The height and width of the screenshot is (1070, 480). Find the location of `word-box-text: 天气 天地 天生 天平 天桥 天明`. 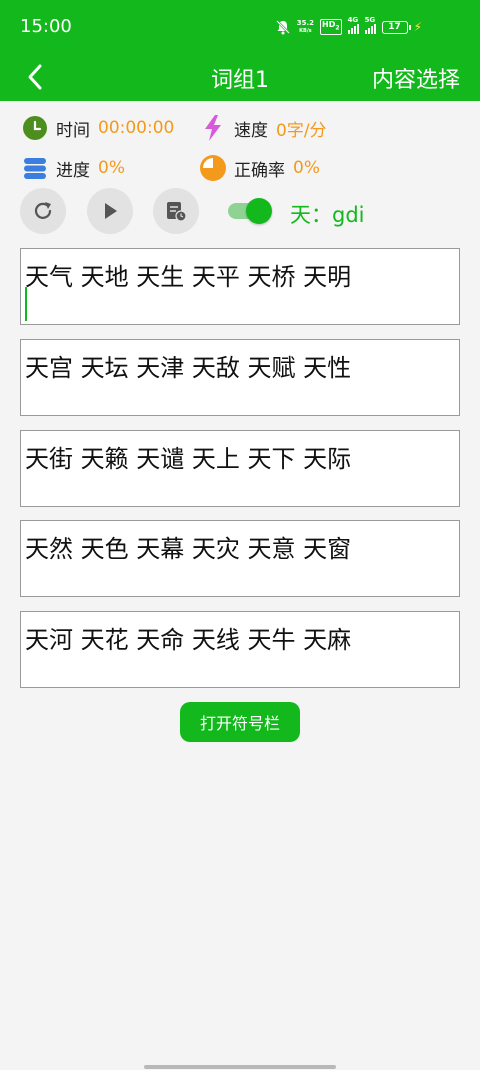

word-box-text: 天气 天地 天生 天平 天桥 天明 is located at coordinates (188, 277).